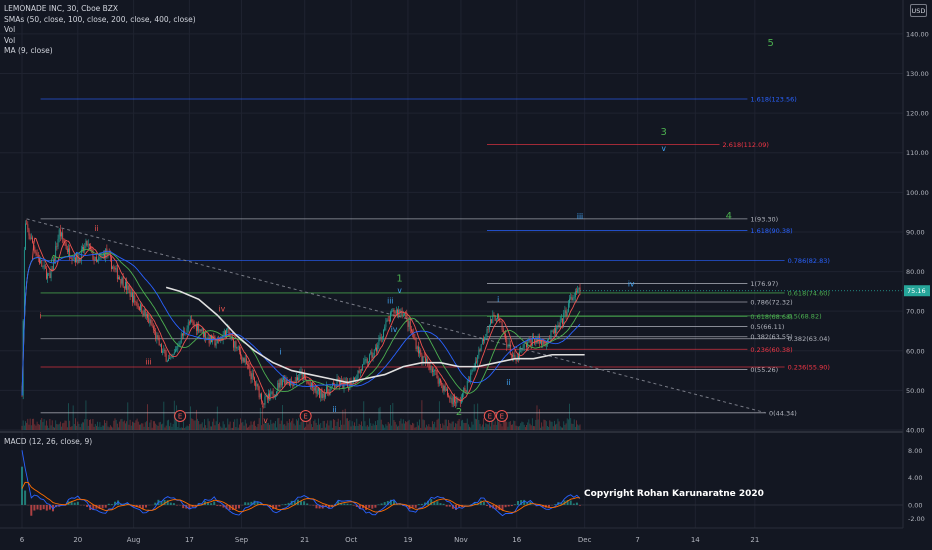 The height and width of the screenshot is (550, 932). What do you see at coordinates (334, 409) in the screenshot?
I see `wave-label: ii` at bounding box center [334, 409].